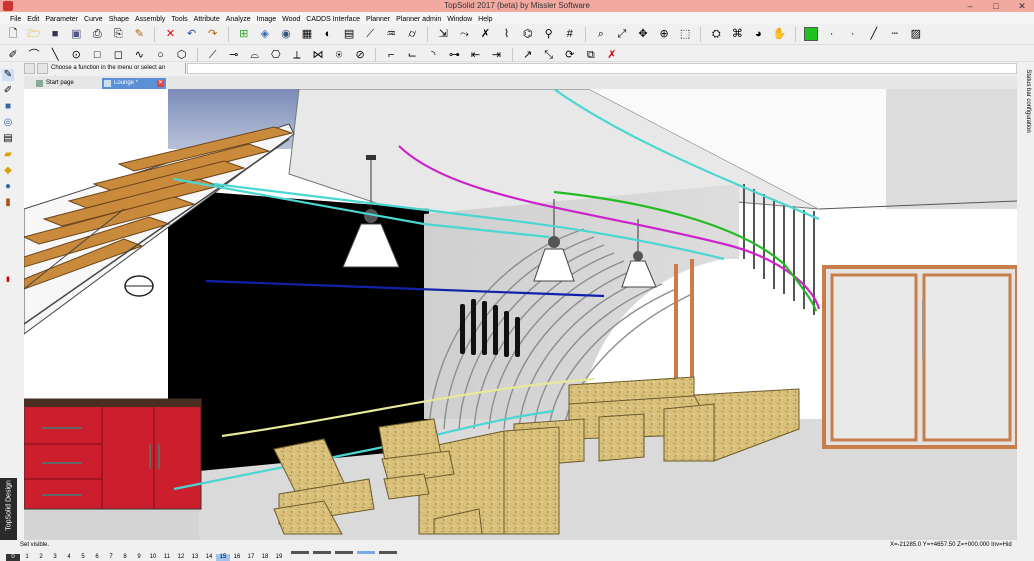  Describe the element at coordinates (97, 557) in the screenshot. I see `layer-button: 6` at that location.